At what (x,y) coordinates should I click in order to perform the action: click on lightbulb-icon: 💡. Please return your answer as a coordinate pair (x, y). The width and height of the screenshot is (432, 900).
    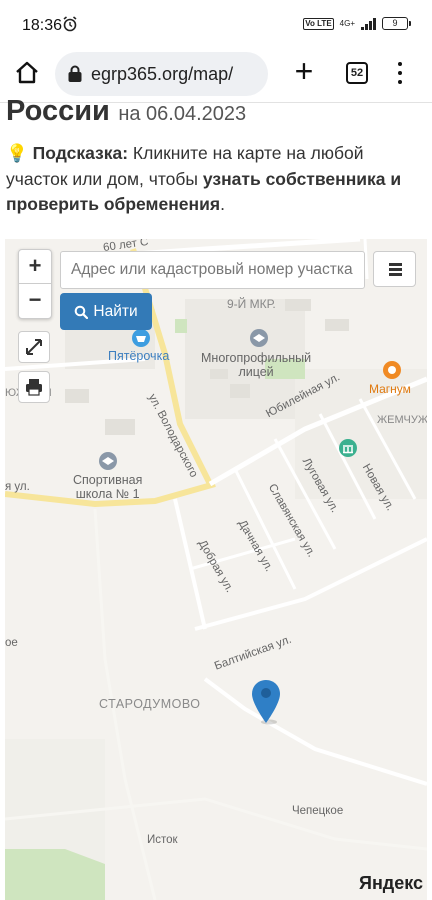
    Looking at the image, I should click on (17, 153).